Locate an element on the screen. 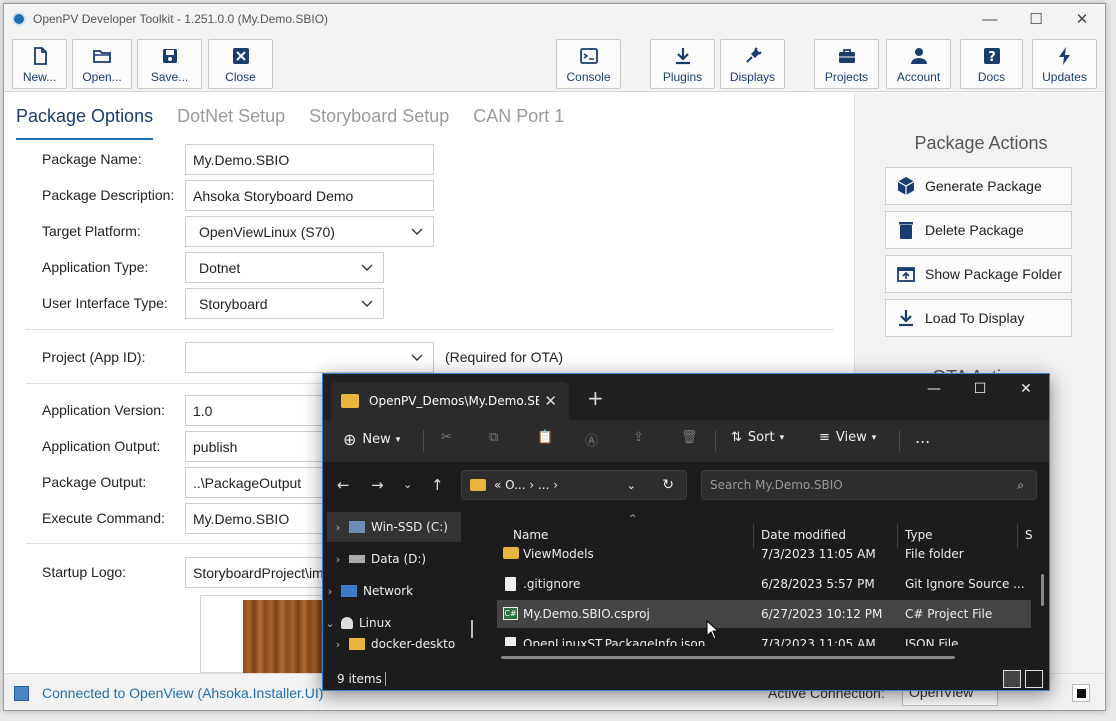 The width and height of the screenshot is (1116, 721). project-note: (Required for OTA) is located at coordinates (504, 357).